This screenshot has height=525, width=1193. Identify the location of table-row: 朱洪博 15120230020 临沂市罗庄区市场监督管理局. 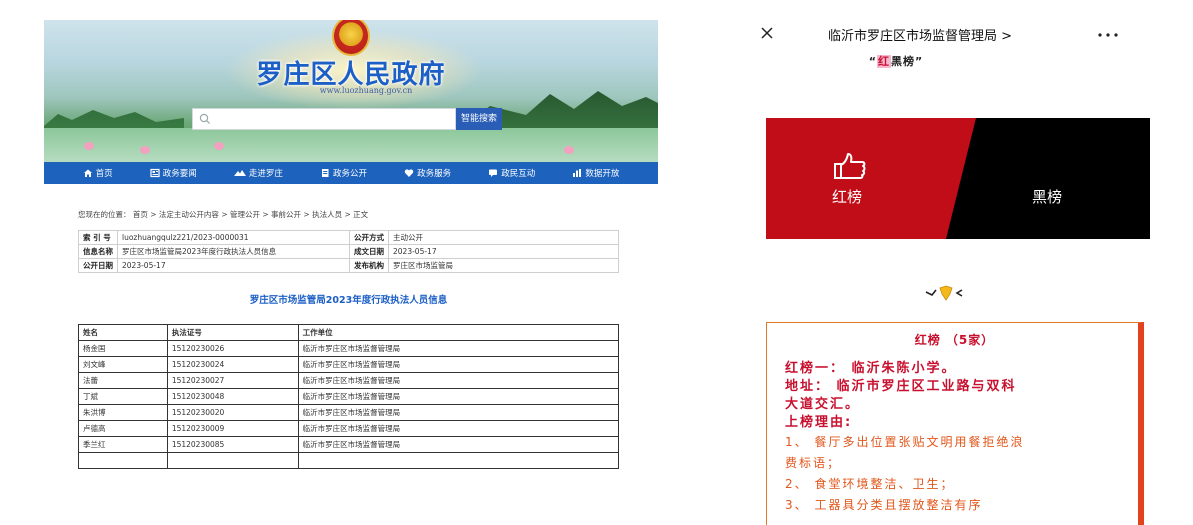
(349, 412).